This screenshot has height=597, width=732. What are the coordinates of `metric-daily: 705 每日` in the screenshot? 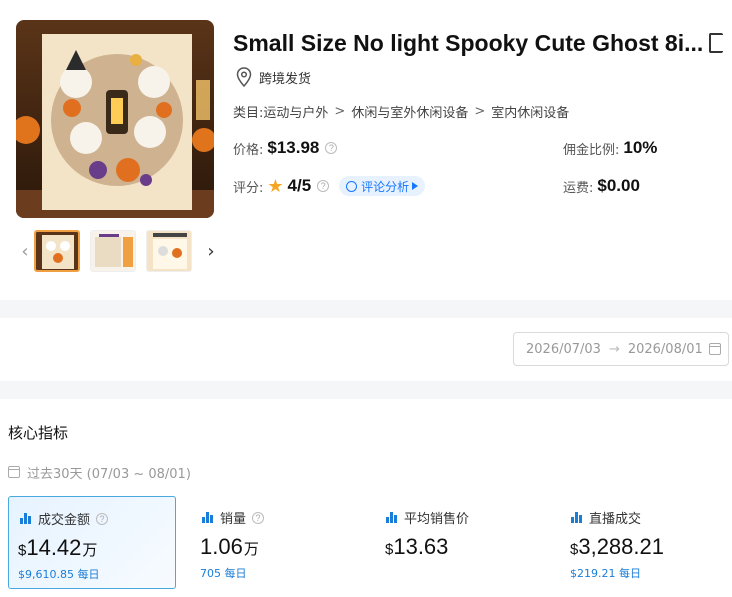 It's located at (223, 573).